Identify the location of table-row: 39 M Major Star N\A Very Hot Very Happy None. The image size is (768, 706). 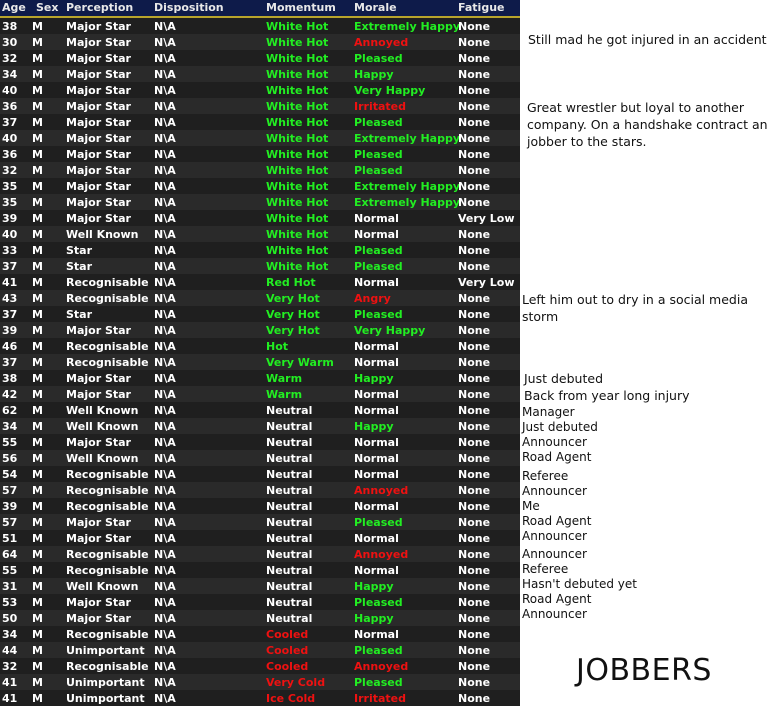
(260, 330).